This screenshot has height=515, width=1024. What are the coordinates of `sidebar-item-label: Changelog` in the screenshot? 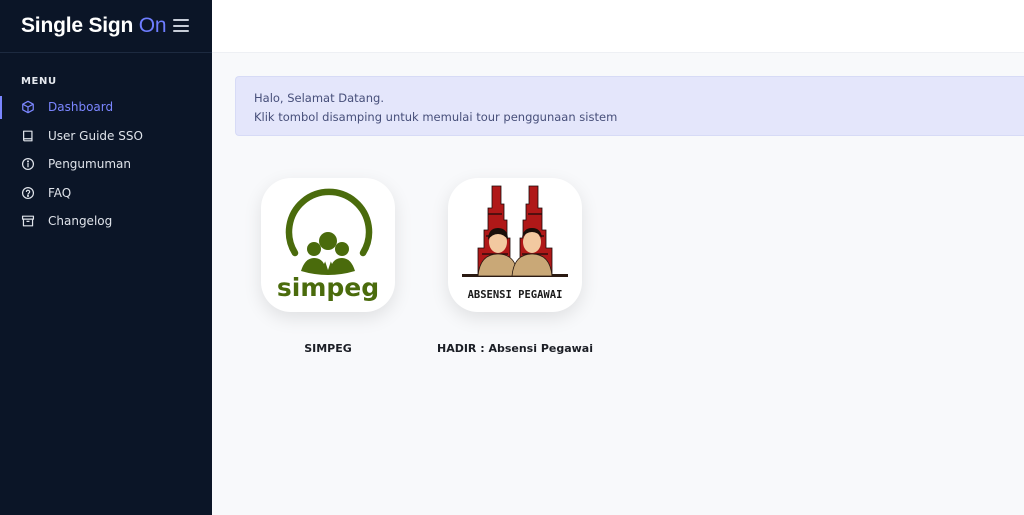 It's located at (80, 221).